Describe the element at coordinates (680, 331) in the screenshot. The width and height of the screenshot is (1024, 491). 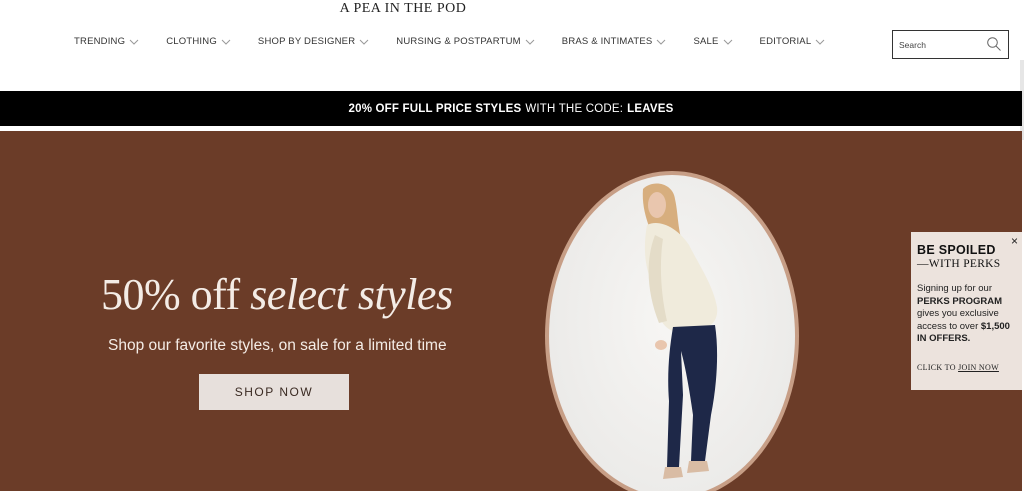
I see `model-illustration` at that location.